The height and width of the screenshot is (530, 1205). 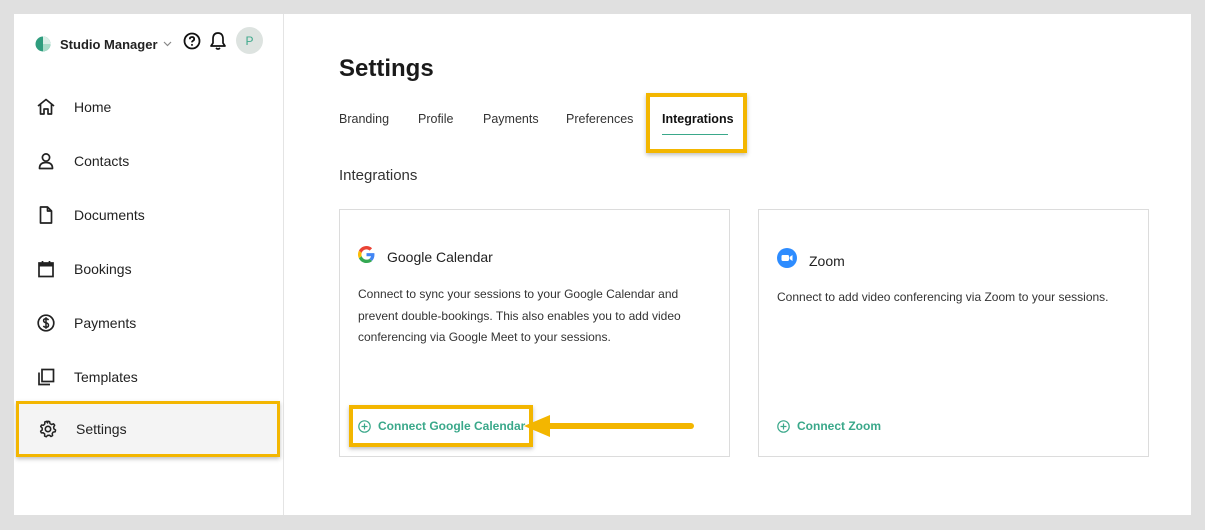 I want to click on sidebar-item-bookings: Bookings, so click(x=148, y=269).